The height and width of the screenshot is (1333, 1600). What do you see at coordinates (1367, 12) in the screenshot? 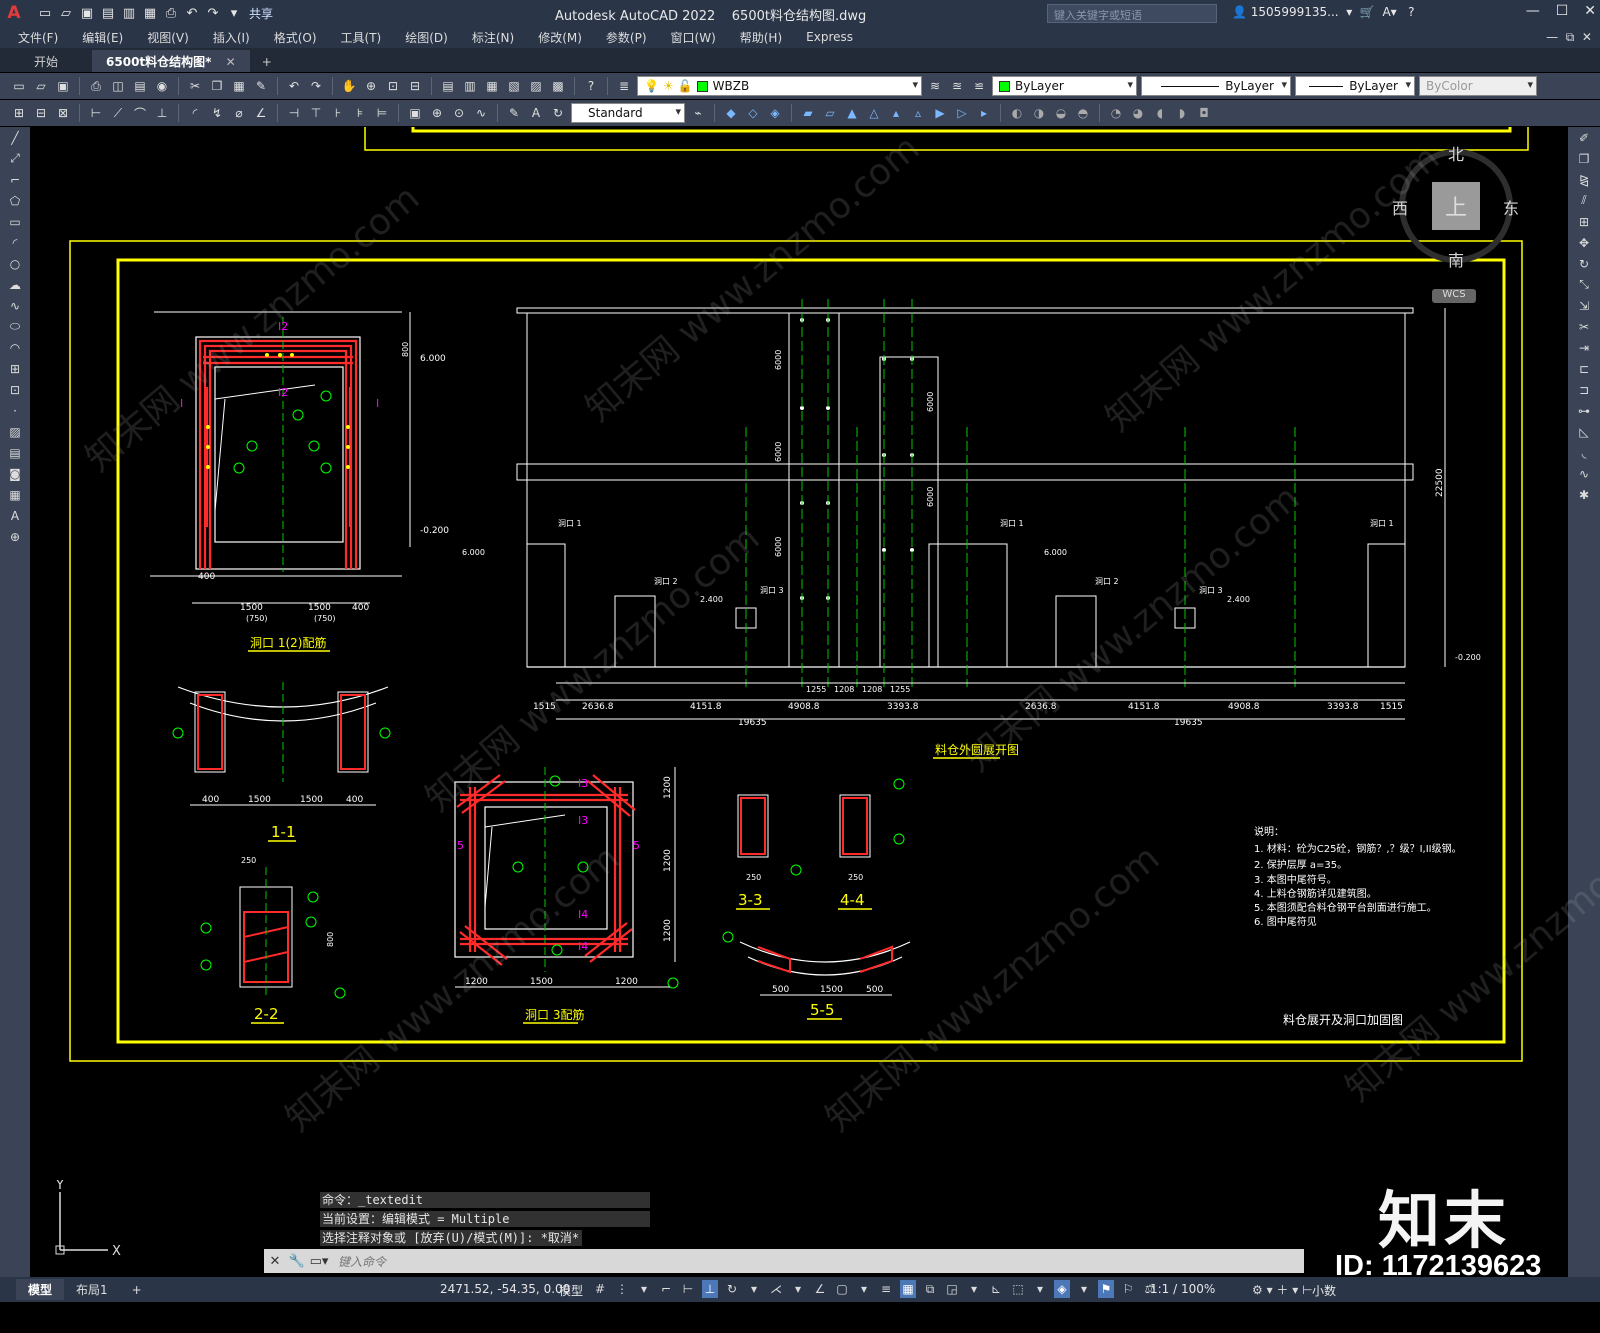
I see `cart-icon: 🛒` at bounding box center [1367, 12].